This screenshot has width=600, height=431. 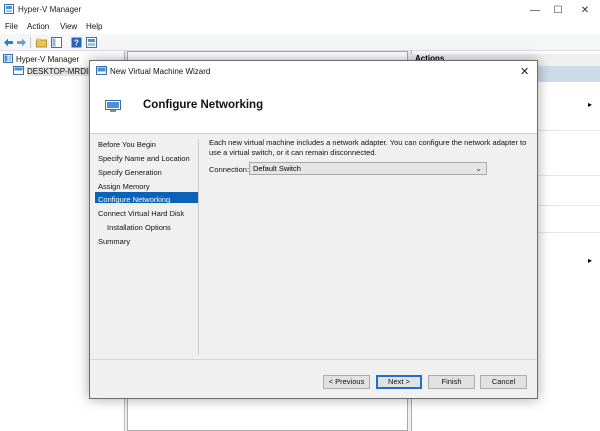 What do you see at coordinates (313, 359) in the screenshot?
I see `footer-divider` at bounding box center [313, 359].